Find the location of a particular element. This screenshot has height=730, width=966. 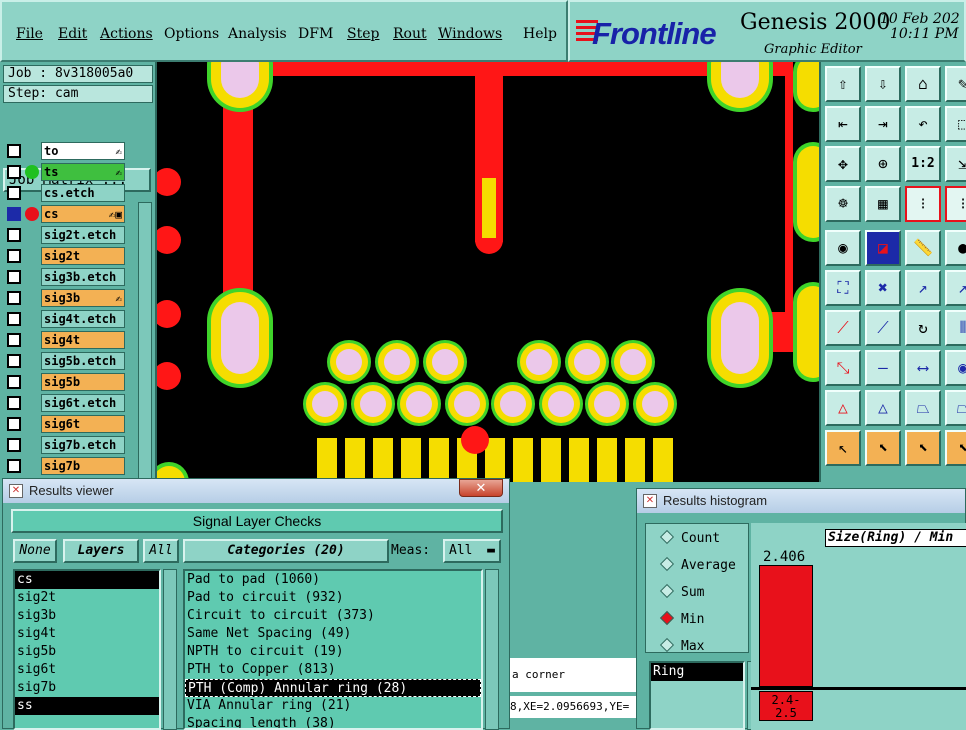

layer-row: sig5b is located at coordinates (65, 382).